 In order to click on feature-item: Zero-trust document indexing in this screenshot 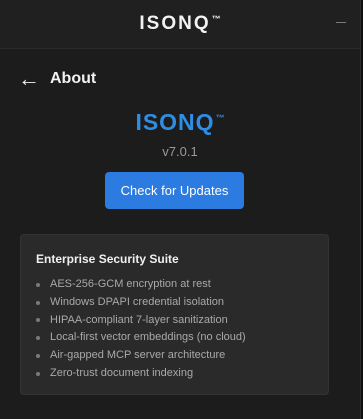, I will do `click(141, 374)`.